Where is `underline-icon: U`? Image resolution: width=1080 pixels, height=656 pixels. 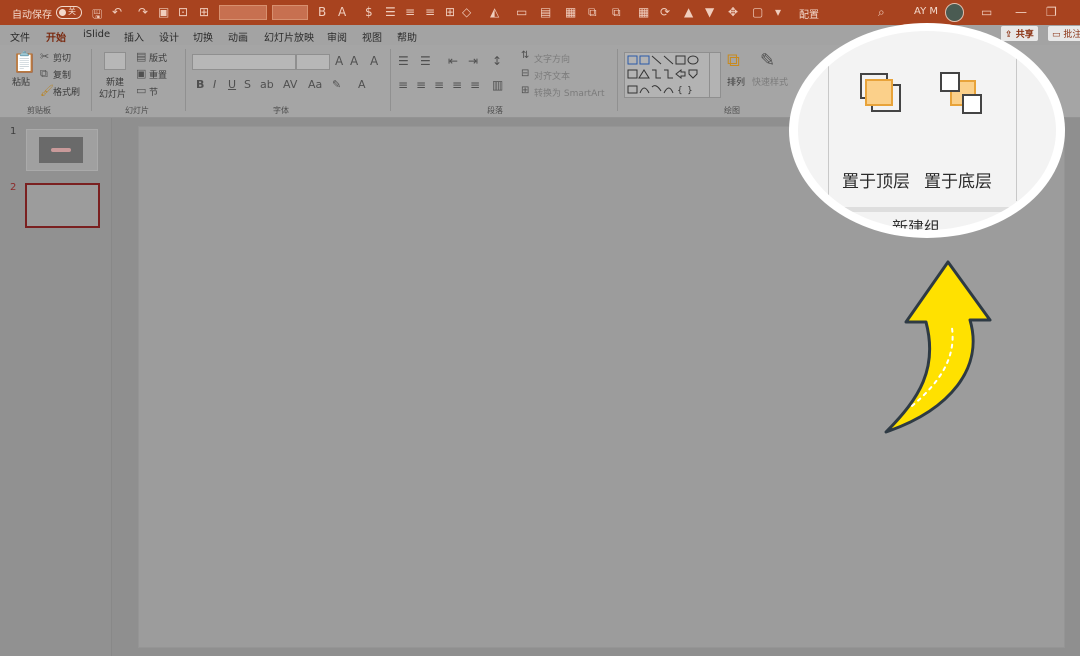 underline-icon: U is located at coordinates (232, 84).